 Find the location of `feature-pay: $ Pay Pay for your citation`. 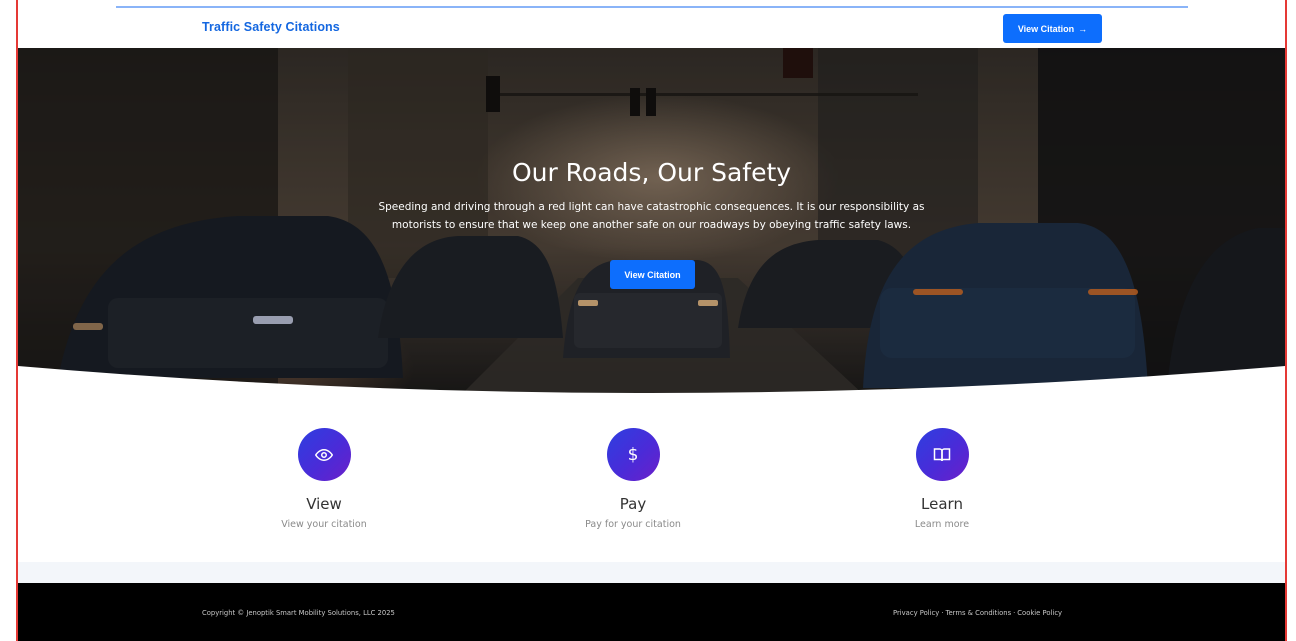

feature-pay: $ Pay Pay for your citation is located at coordinates (633, 479).